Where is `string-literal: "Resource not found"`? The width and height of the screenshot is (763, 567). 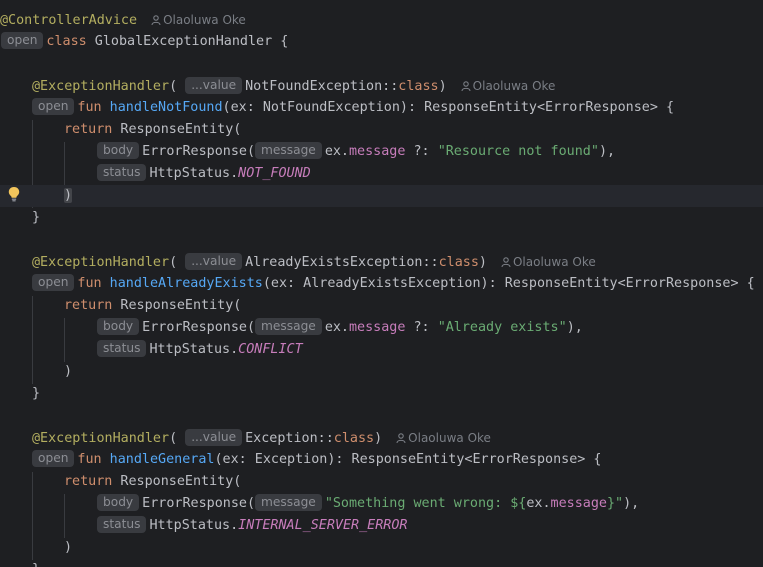 string-literal: "Resource not found" is located at coordinates (518, 151).